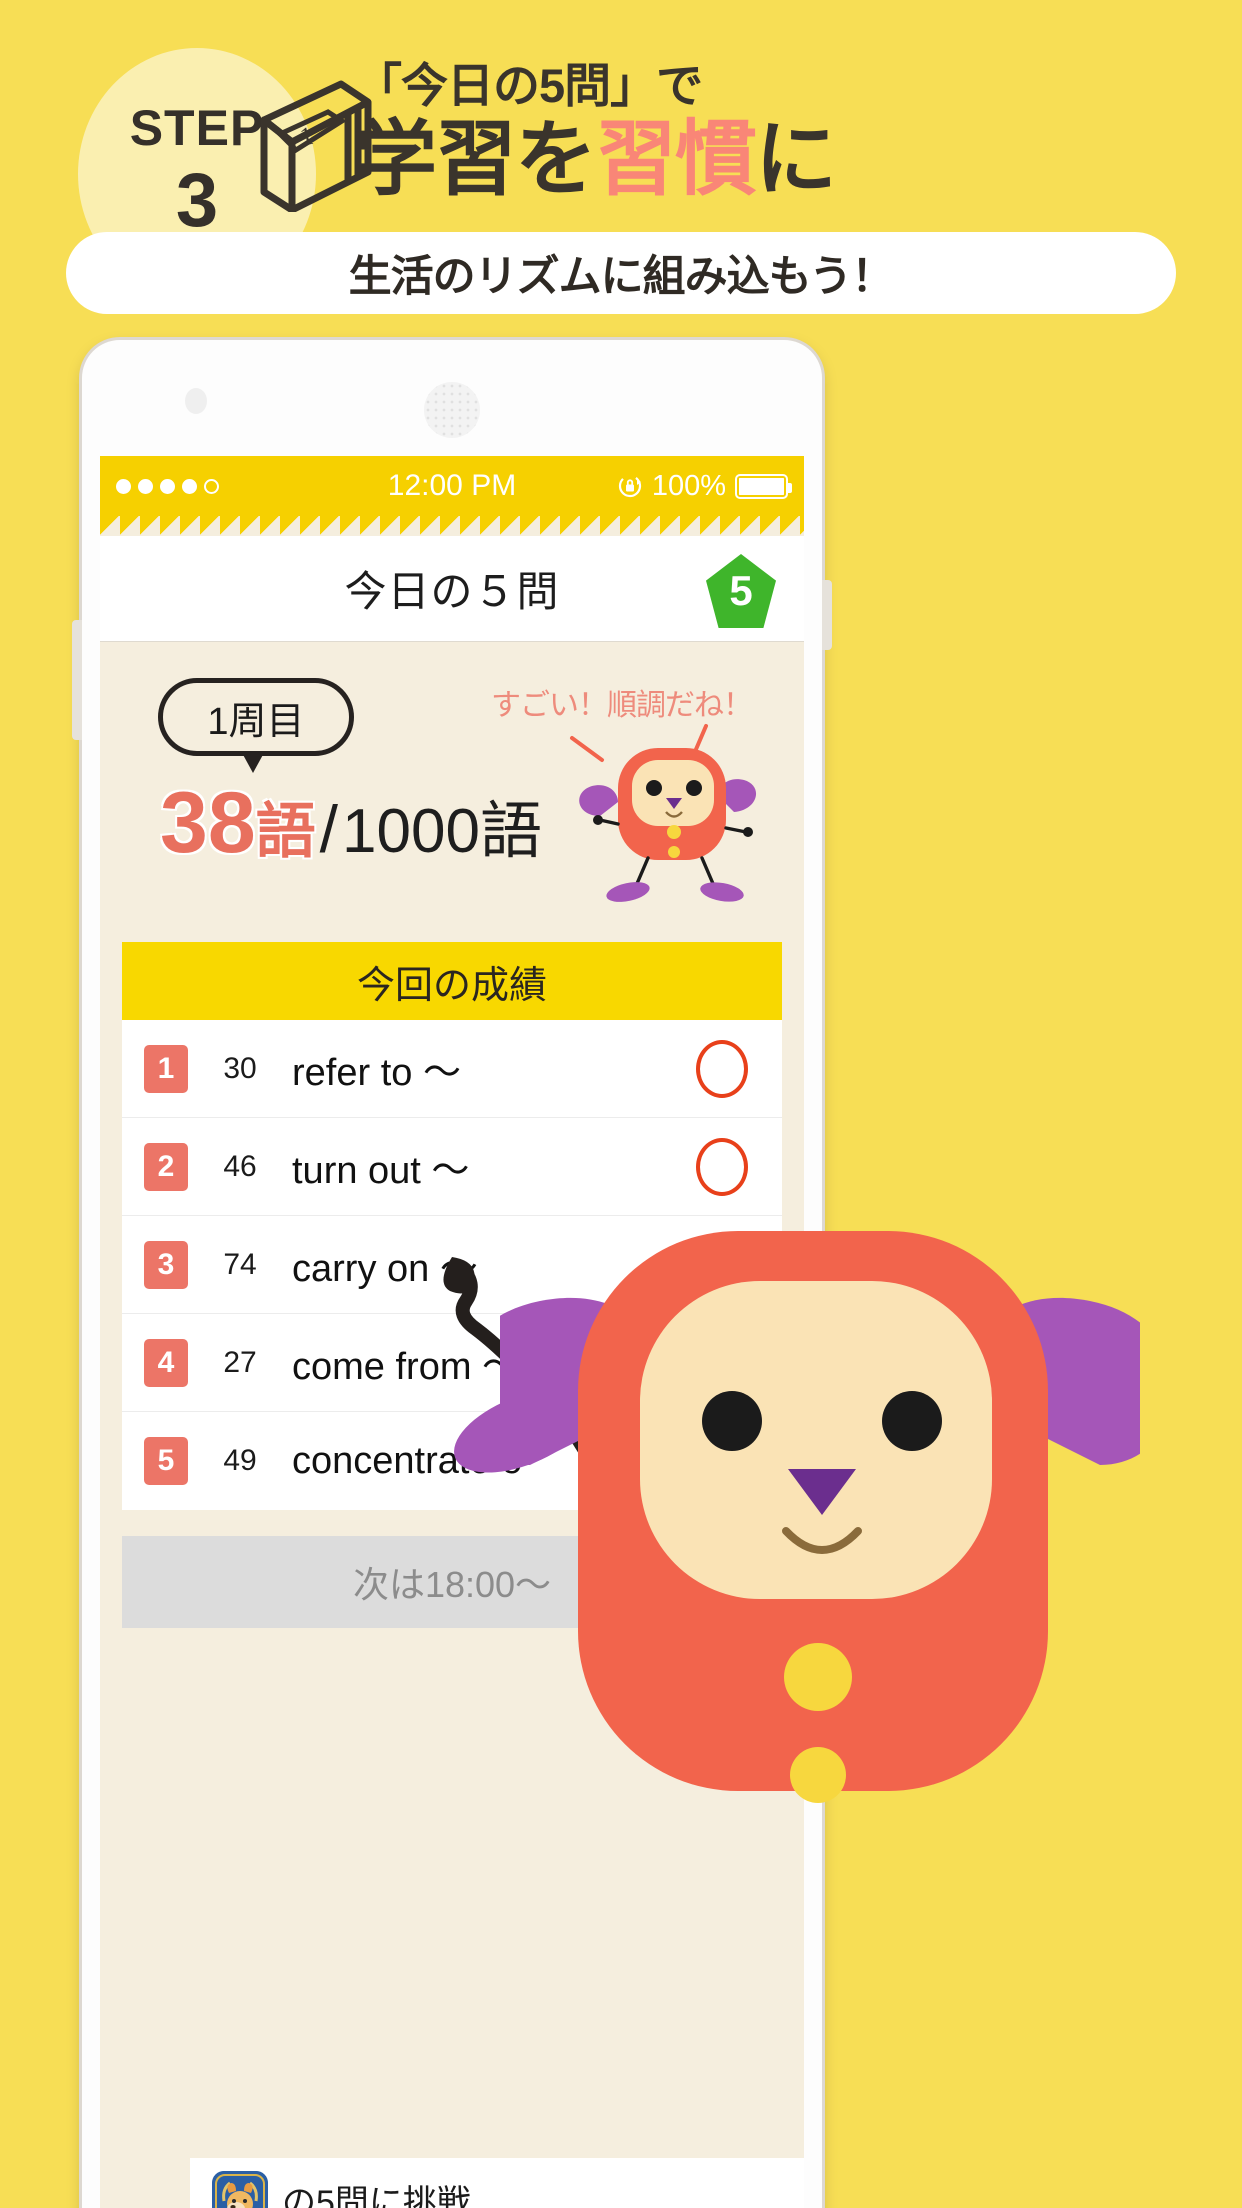 The width and height of the screenshot is (1242, 2208). What do you see at coordinates (208, 823) in the screenshot?
I see `word-count-current: 38` at bounding box center [208, 823].